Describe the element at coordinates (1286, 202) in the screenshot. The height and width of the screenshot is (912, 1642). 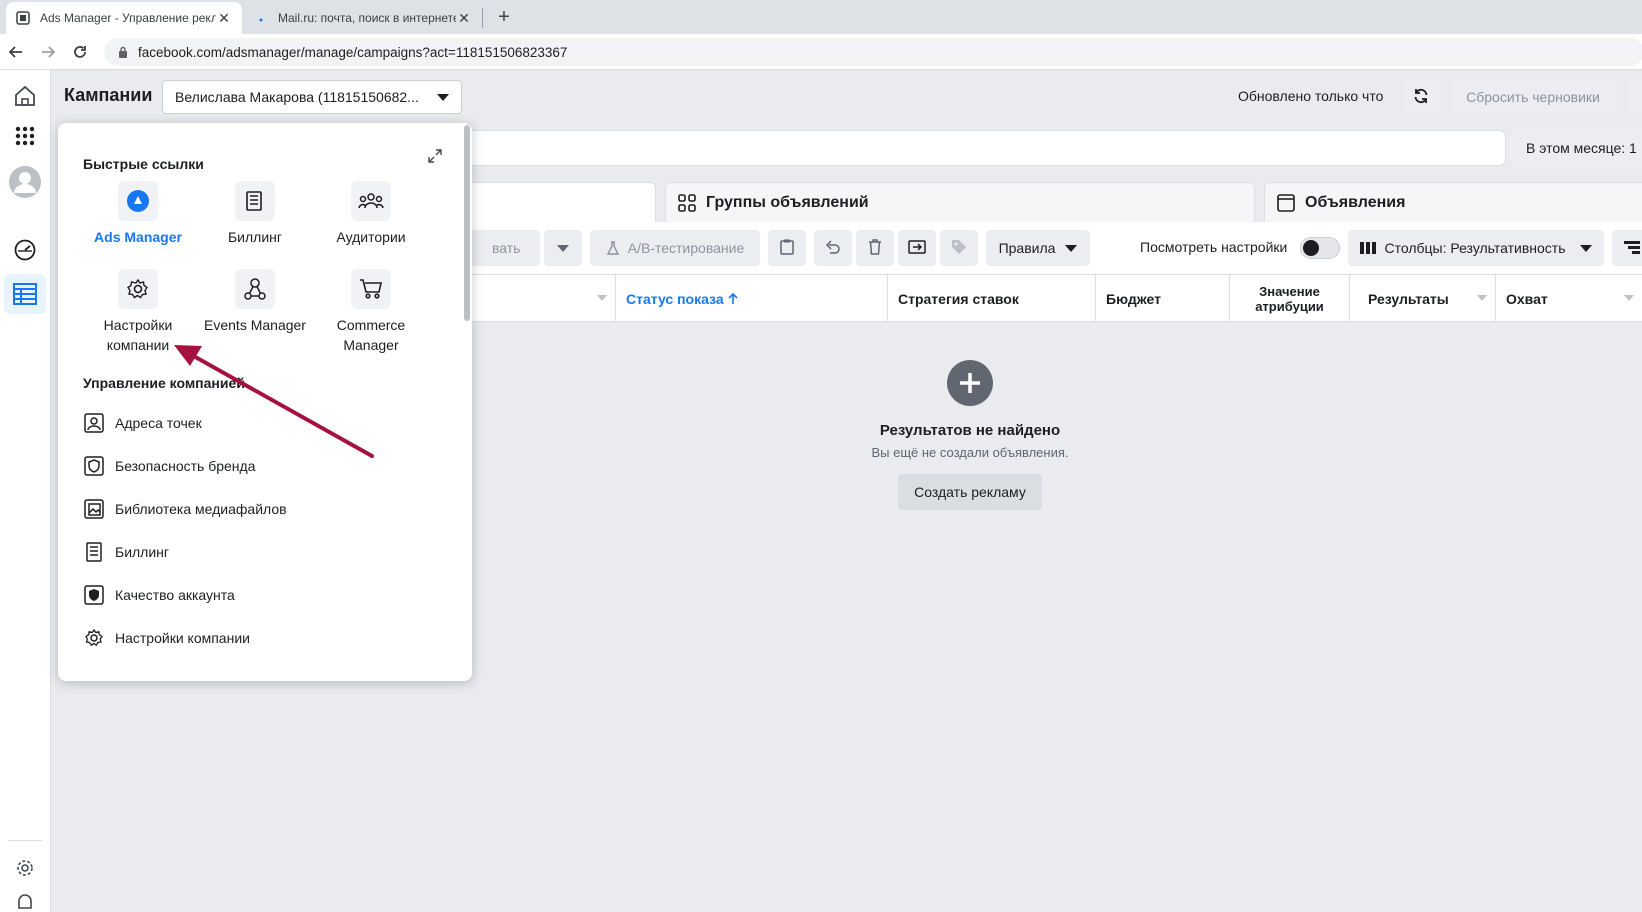
I see `ads-icon` at that location.